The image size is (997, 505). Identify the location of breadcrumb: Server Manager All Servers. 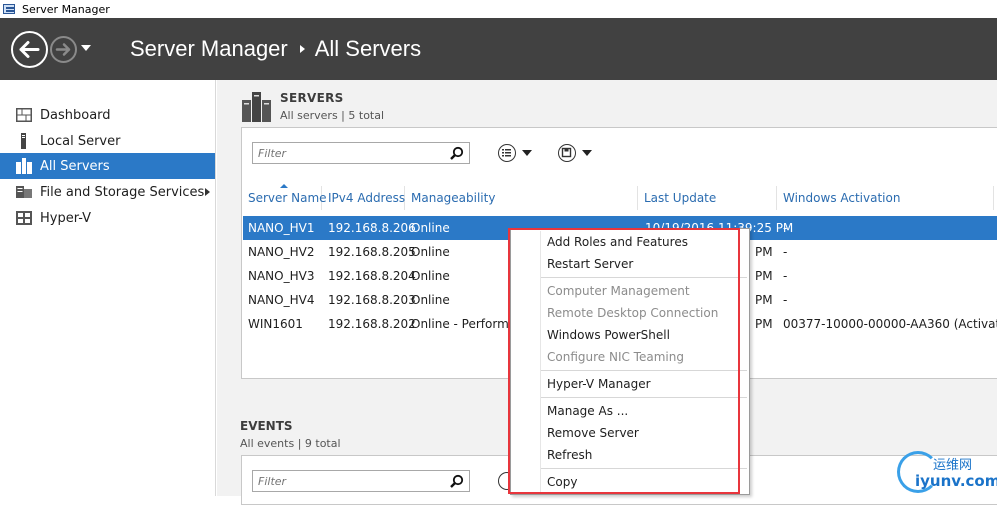
(275, 49).